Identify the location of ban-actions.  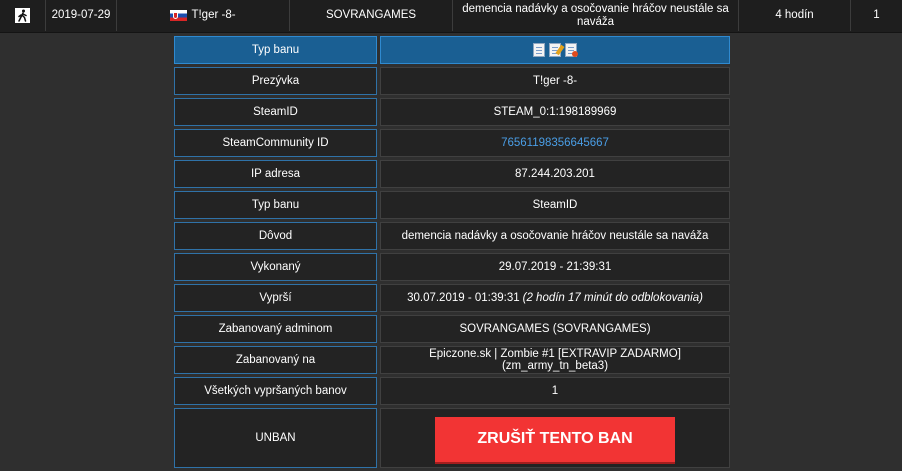
(555, 50).